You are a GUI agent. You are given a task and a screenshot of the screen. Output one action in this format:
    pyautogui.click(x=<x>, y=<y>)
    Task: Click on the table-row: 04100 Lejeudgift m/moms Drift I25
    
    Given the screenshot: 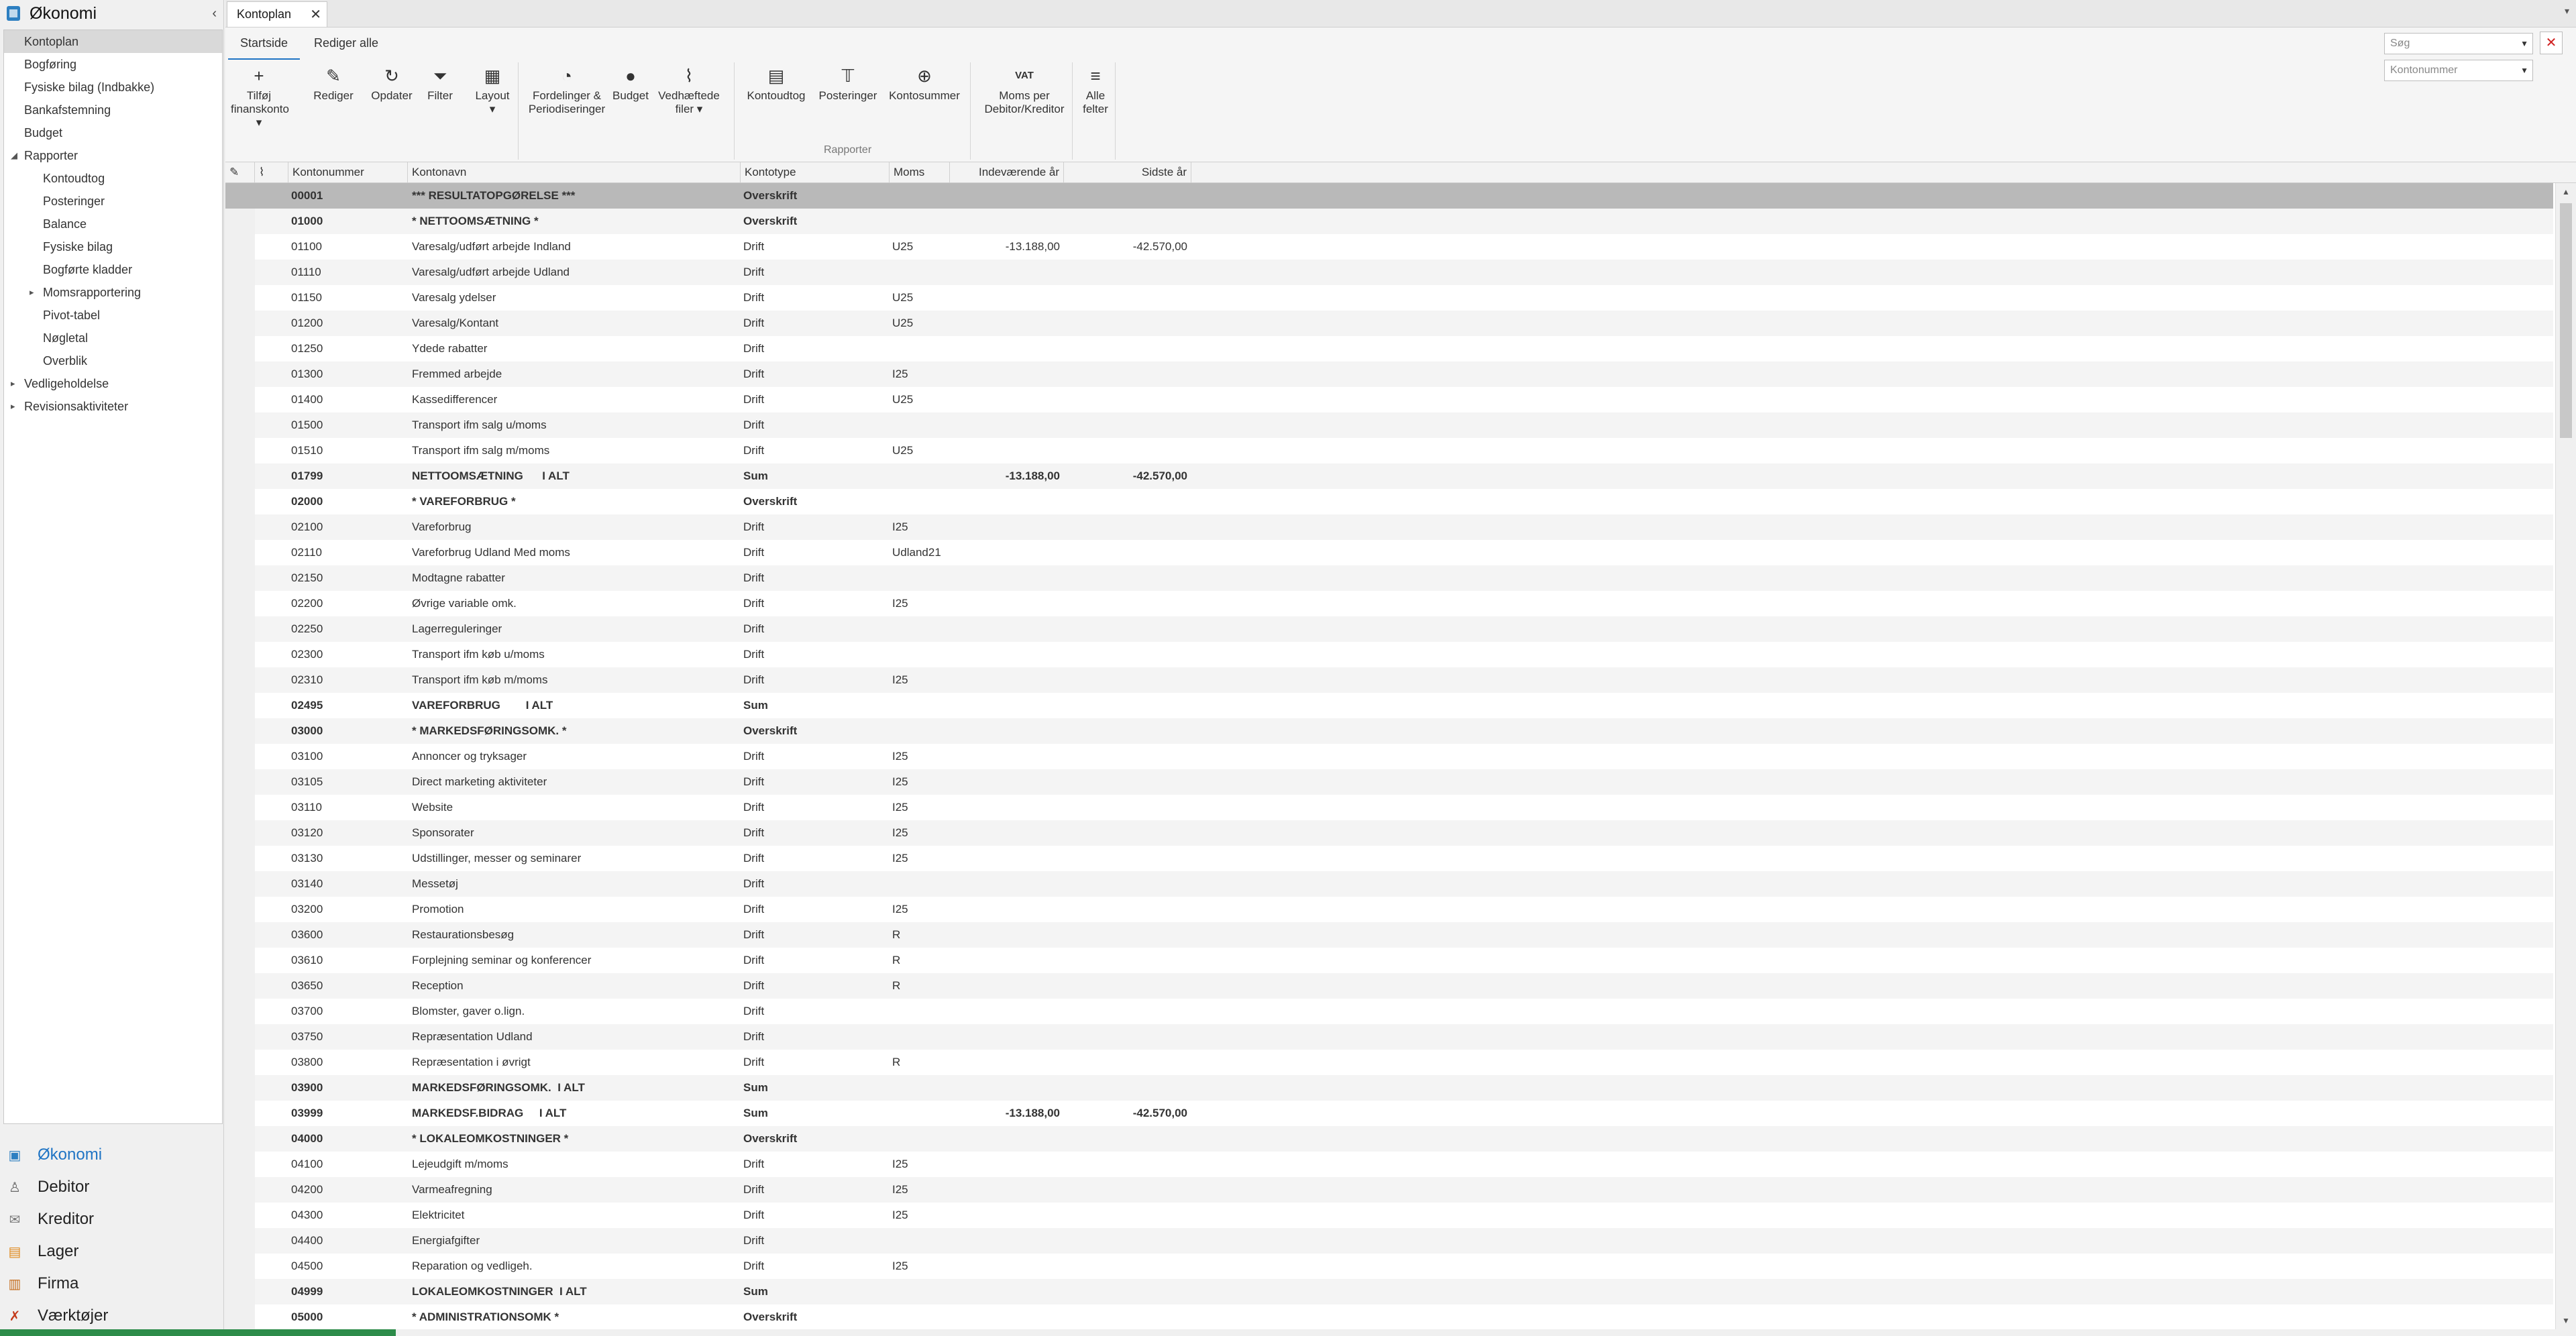 What is the action you would take?
    pyautogui.click(x=1389, y=1164)
    